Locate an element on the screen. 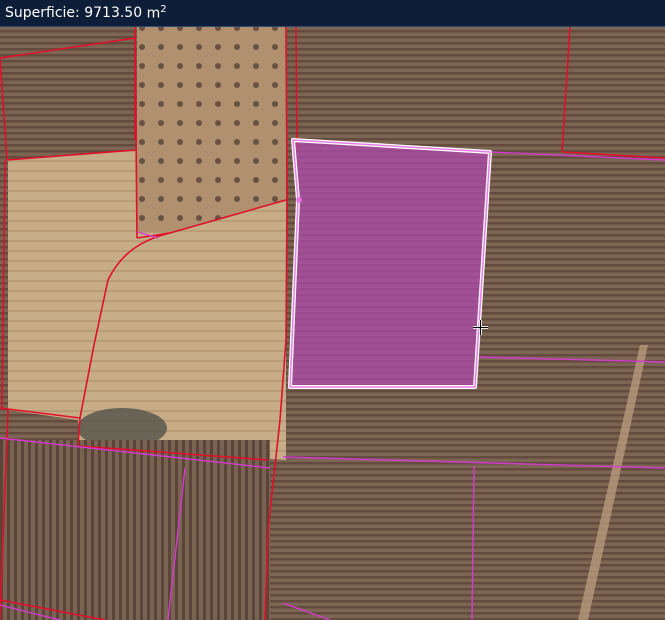  selected-parcel is located at coordinates (390, 263).